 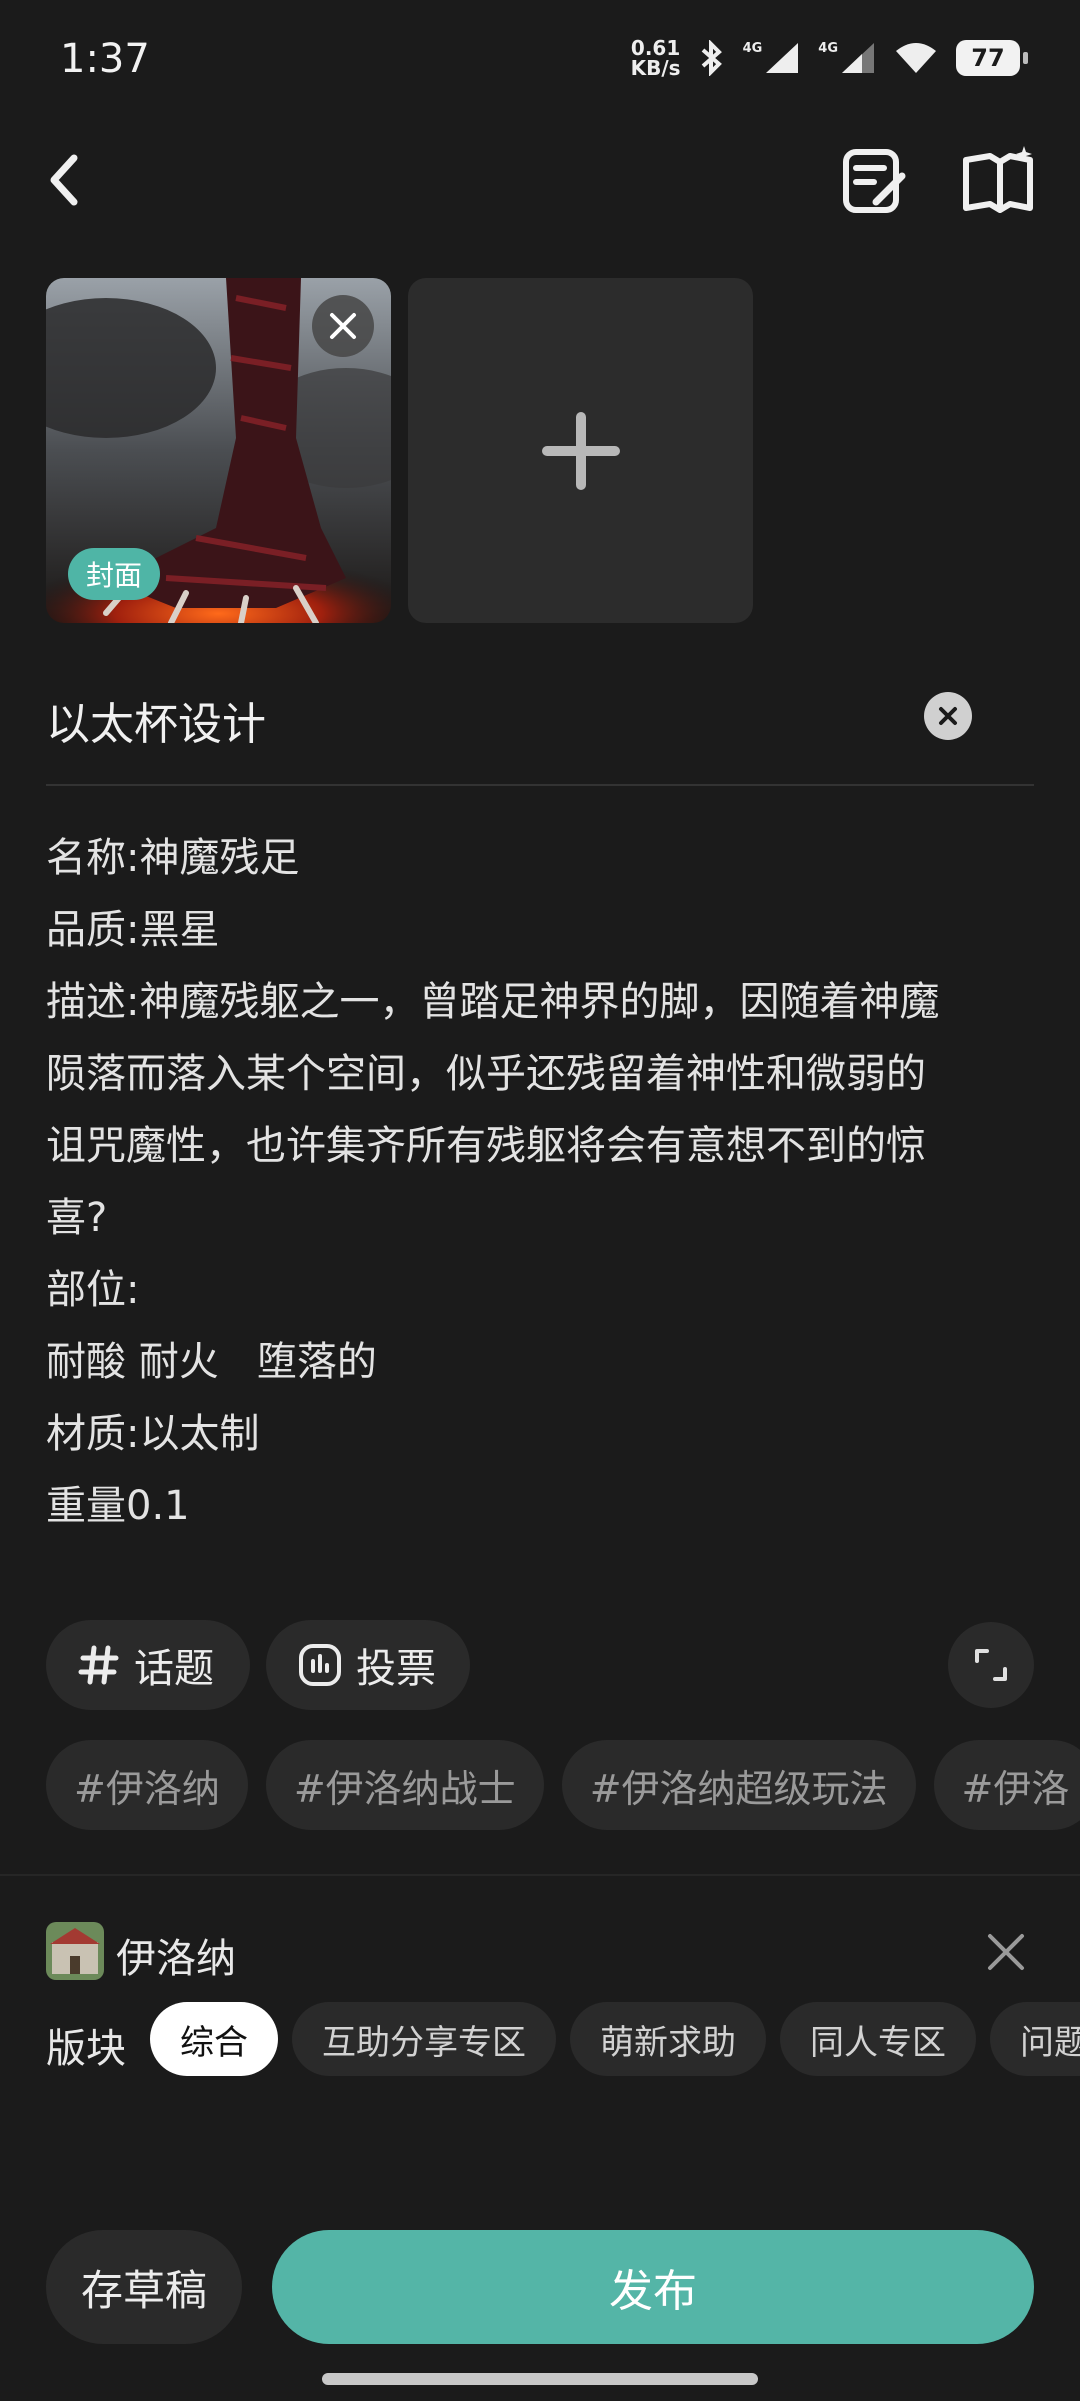 I want to click on game-name: 伊洛纳, so click(x=176, y=1959).